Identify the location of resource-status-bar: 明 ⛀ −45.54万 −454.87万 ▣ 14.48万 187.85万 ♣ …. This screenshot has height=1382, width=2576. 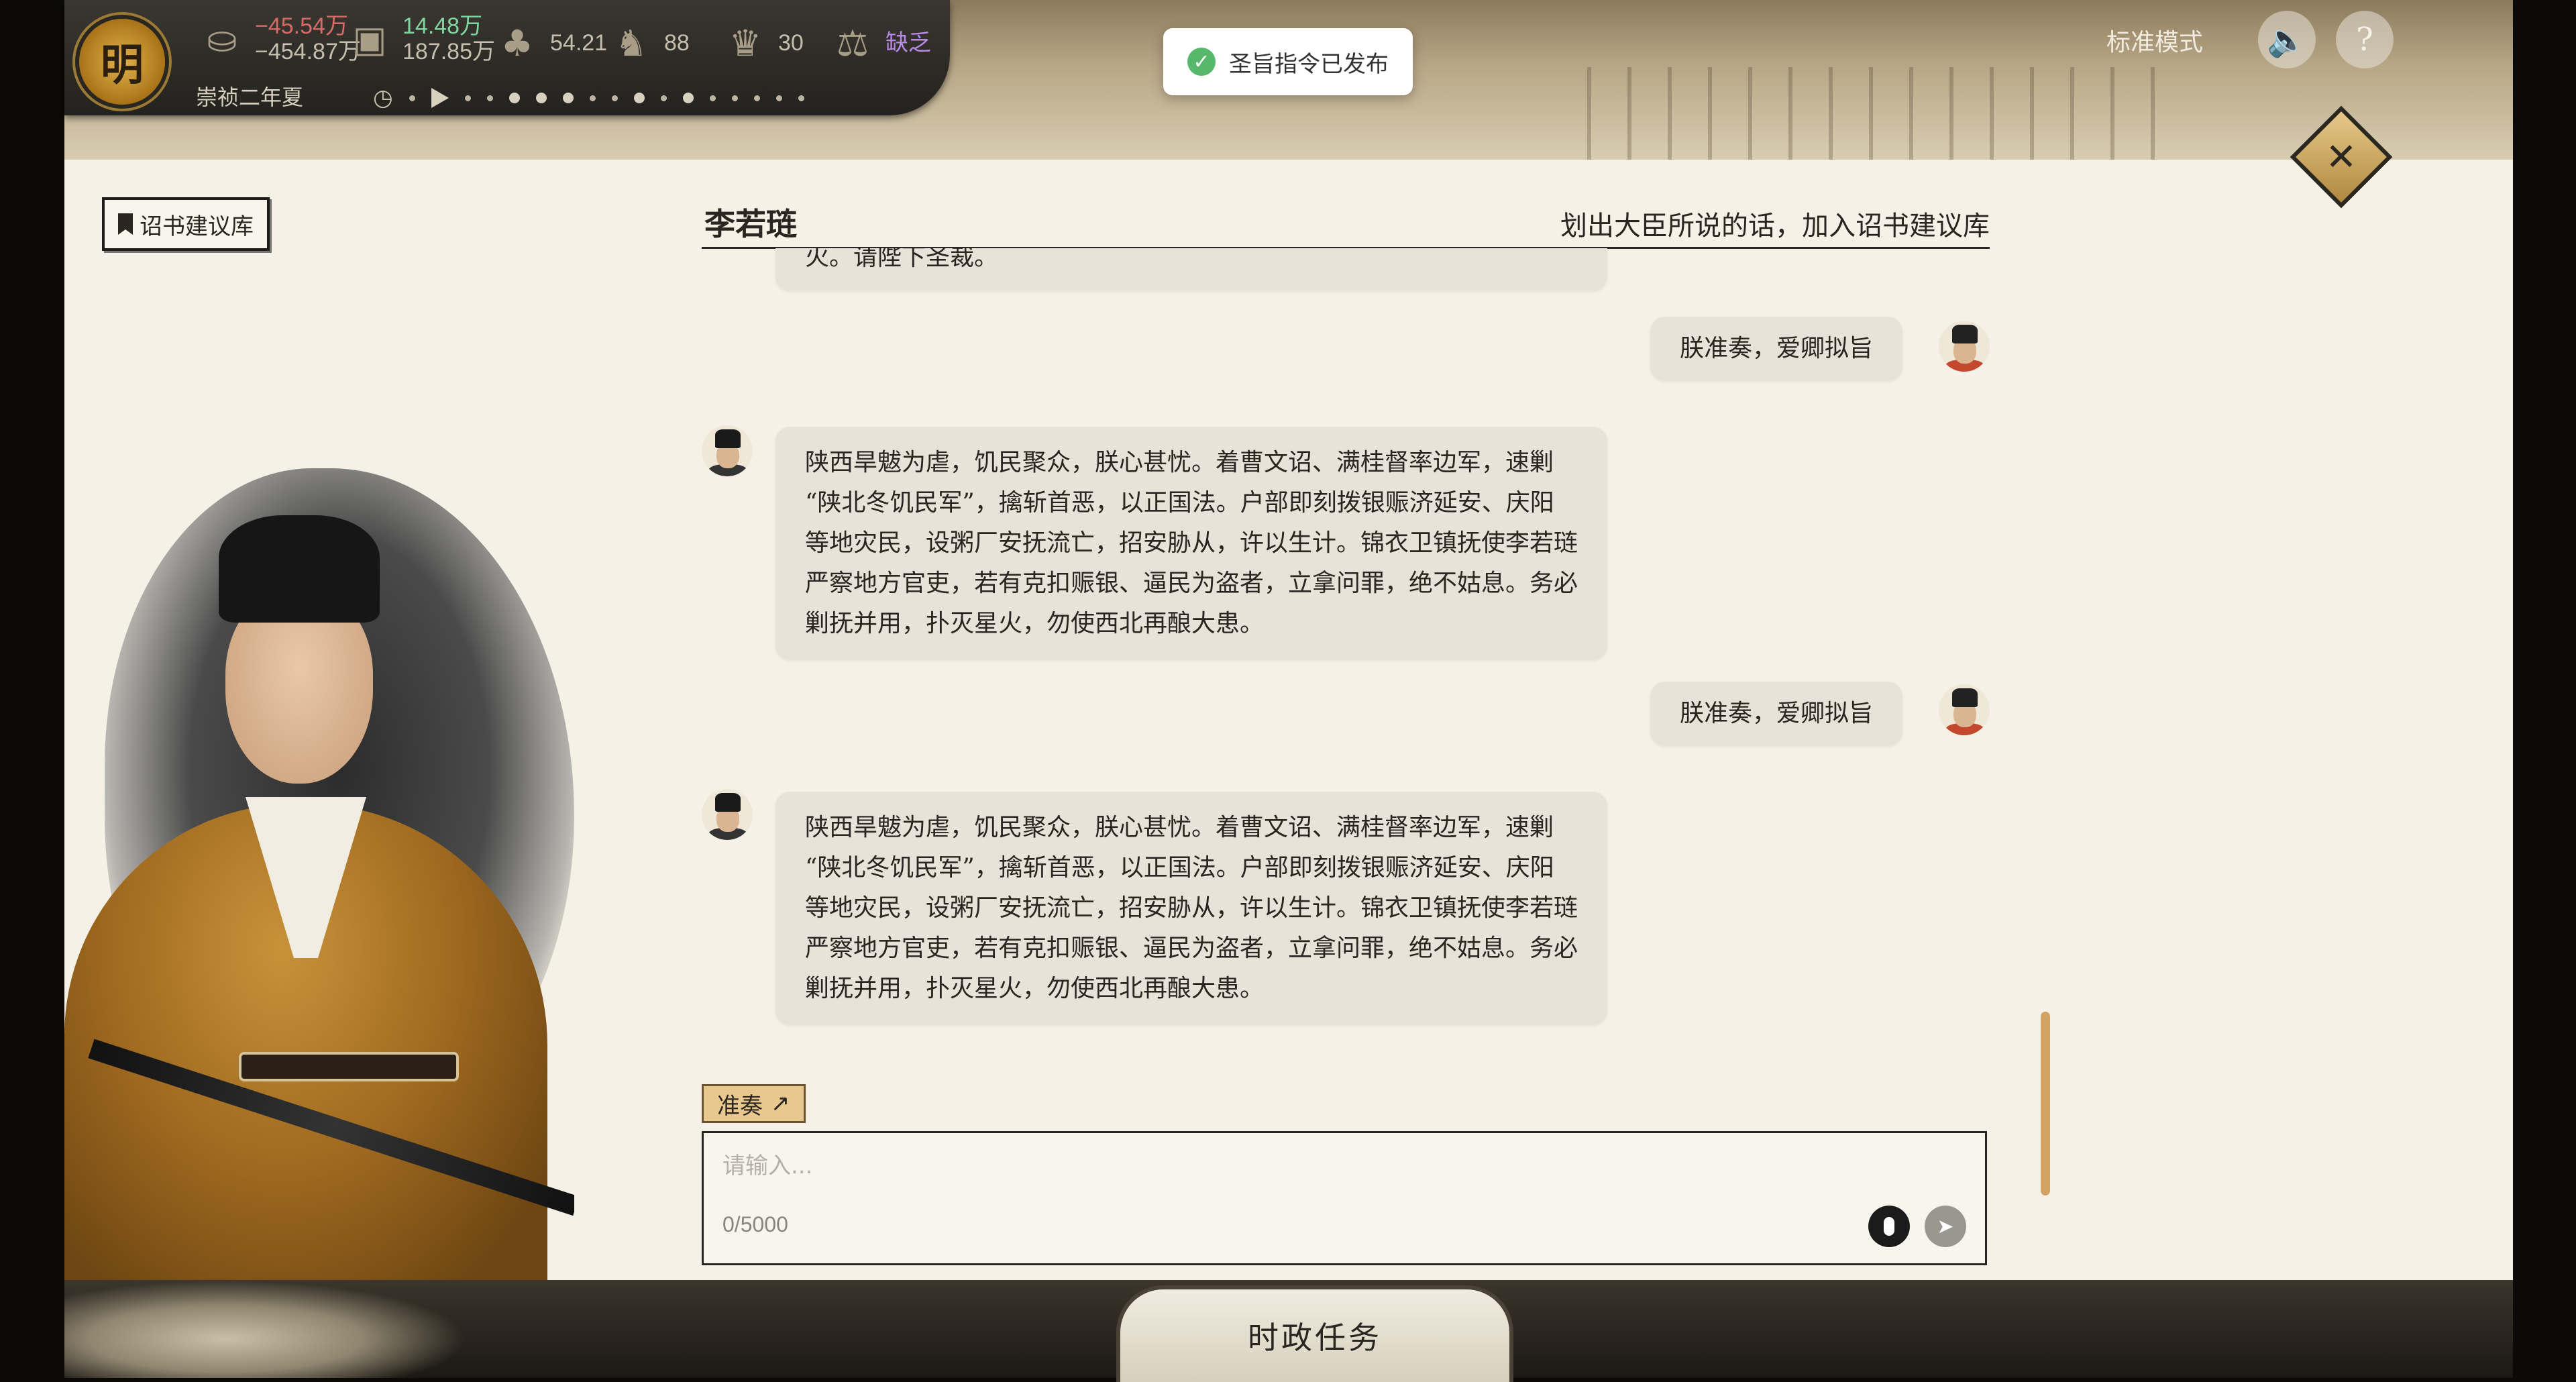
(507, 57).